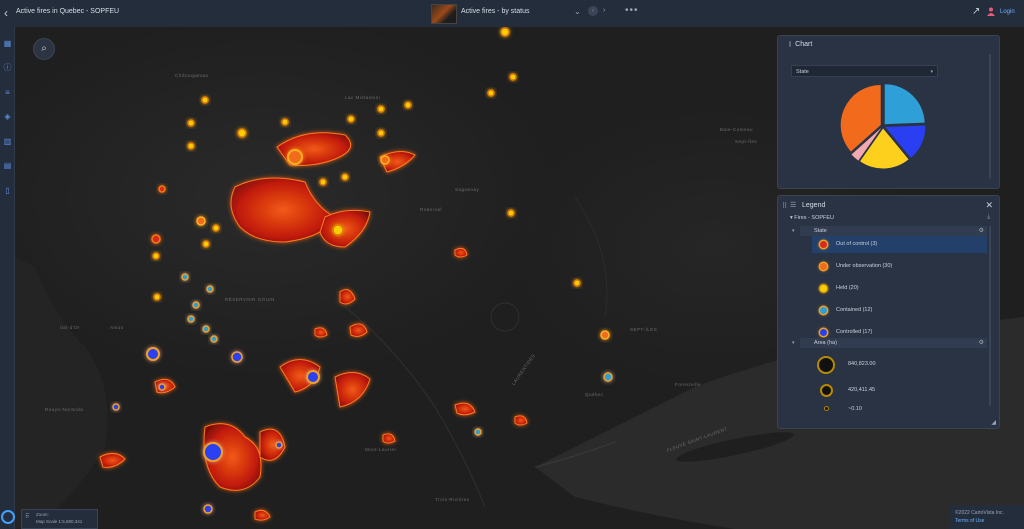  I want to click on map-scale-readout: Map Scale 1:5,880,341, so click(59, 521).